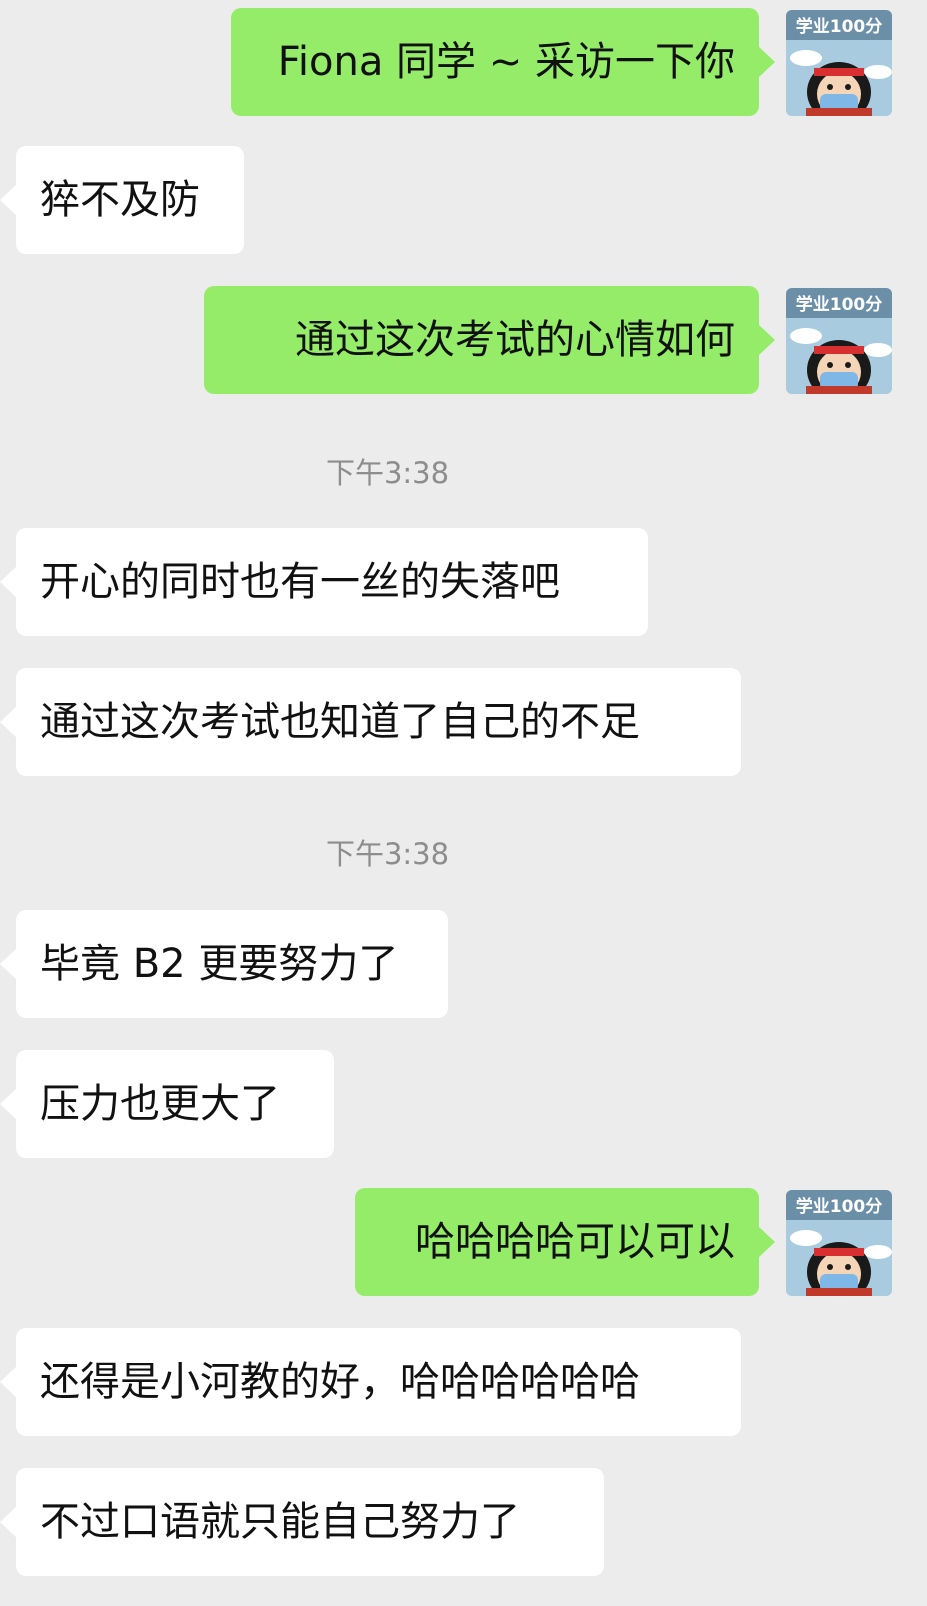  What do you see at coordinates (370, 722) in the screenshot?
I see `received-message-bubble: 通过这次考试也知道了自己的不足` at bounding box center [370, 722].